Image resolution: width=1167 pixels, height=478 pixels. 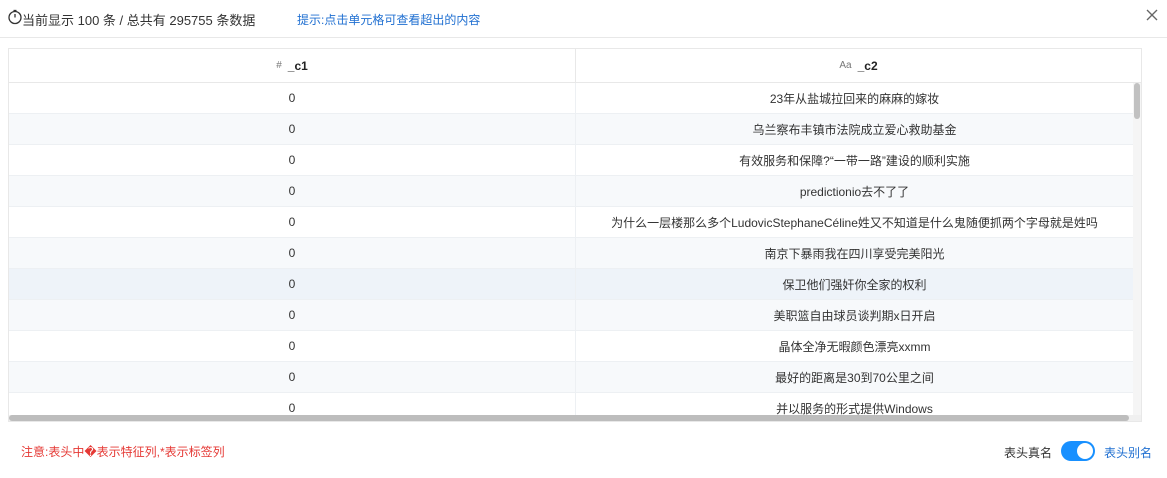 I want to click on close-icon, so click(x=1152, y=15).